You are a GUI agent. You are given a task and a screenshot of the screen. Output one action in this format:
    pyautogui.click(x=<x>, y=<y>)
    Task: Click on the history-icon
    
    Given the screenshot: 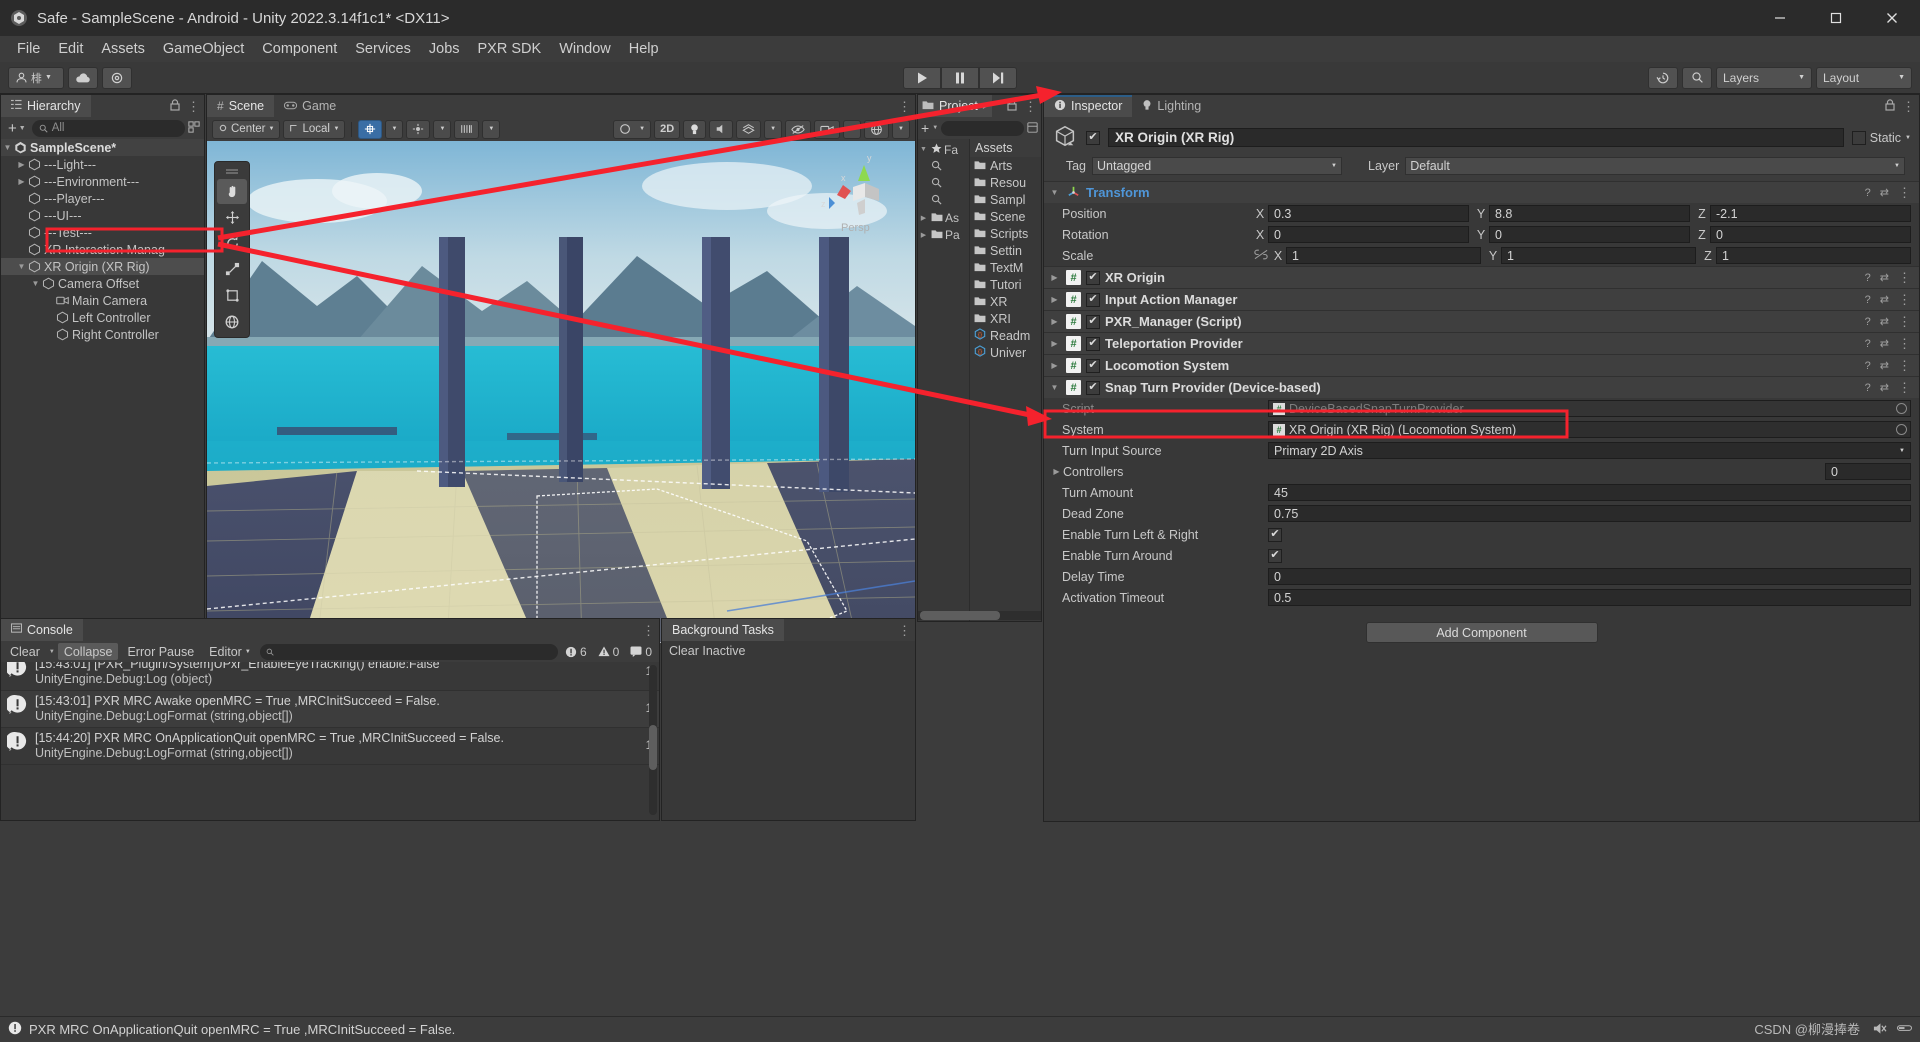 What is the action you would take?
    pyautogui.click(x=1663, y=77)
    